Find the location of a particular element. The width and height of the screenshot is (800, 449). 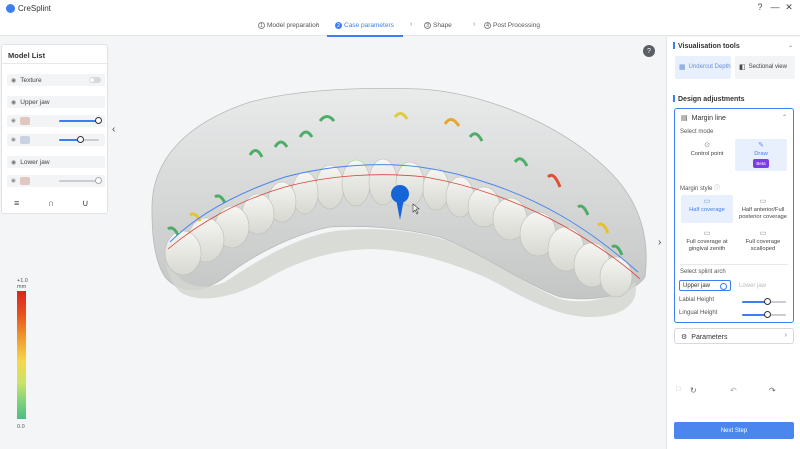

upper-opacity-slider is located at coordinates (80, 120).